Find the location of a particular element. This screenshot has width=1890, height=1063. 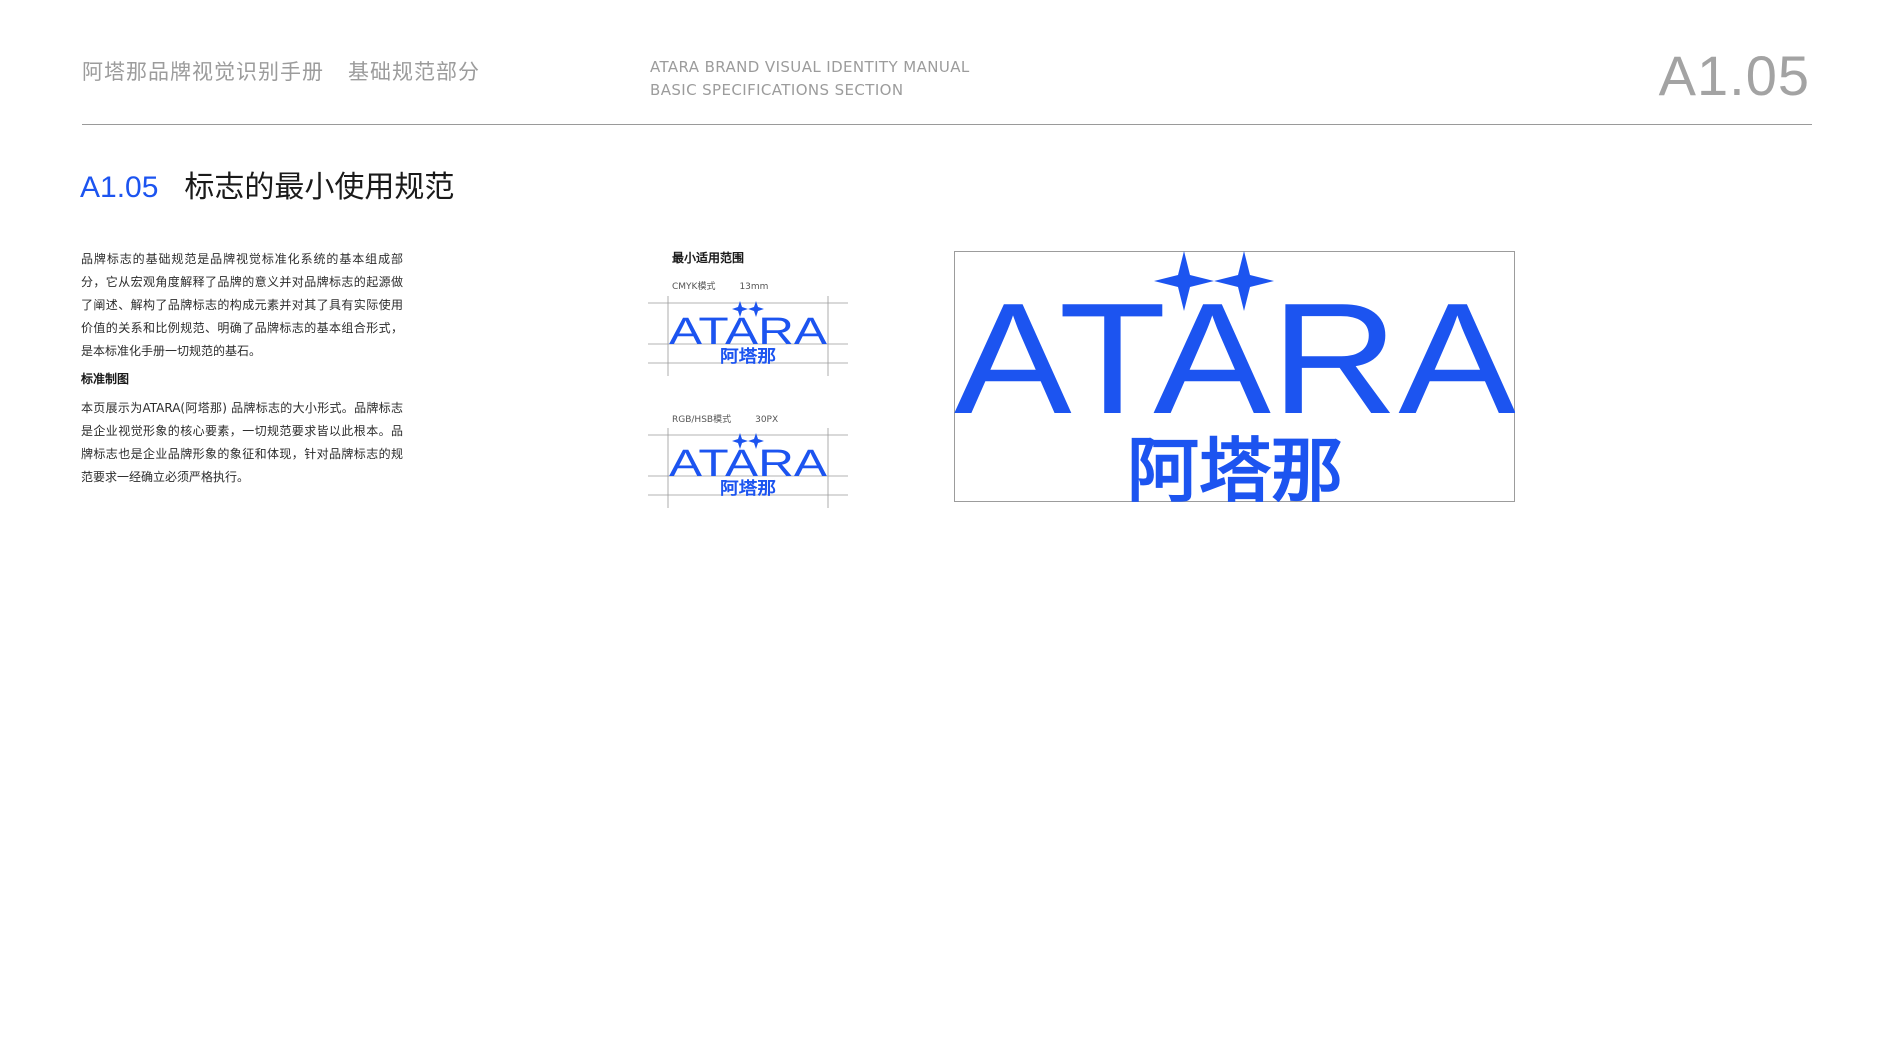

section-title: 标志的最小使用规范 is located at coordinates (319, 187).